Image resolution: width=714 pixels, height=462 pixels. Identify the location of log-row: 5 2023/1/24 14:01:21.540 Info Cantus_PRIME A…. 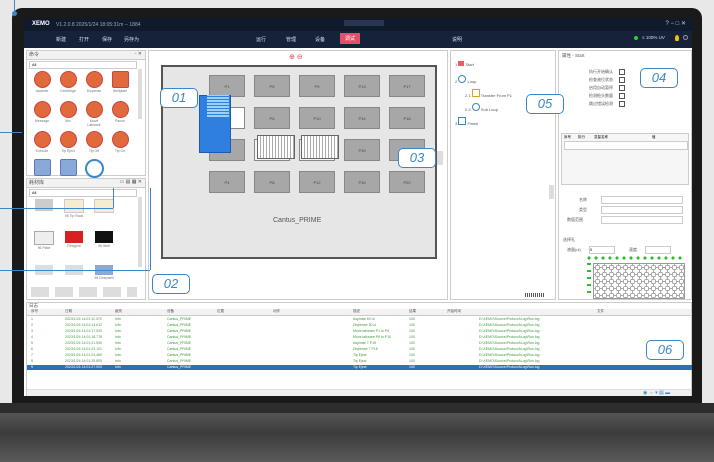
(359, 343).